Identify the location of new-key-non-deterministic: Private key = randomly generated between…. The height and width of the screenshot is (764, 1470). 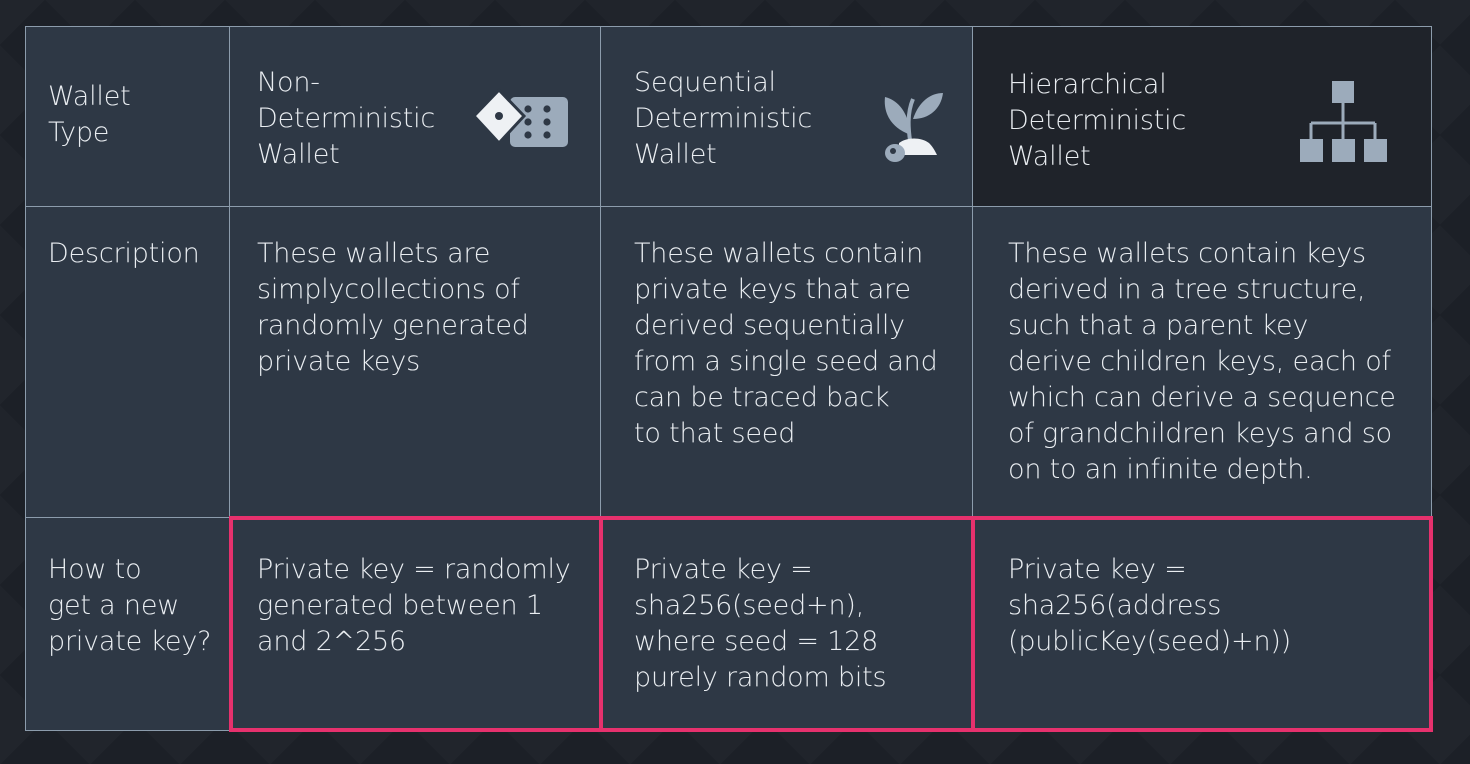
(415, 624).